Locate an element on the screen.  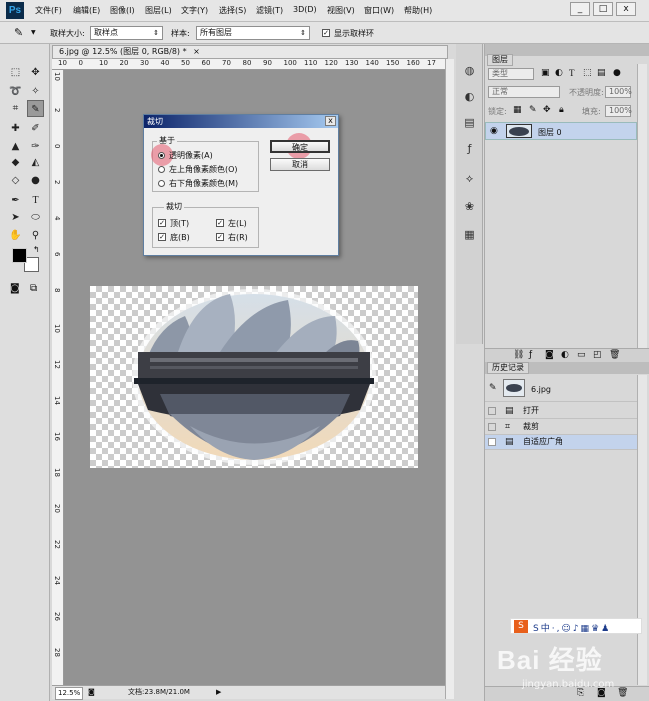
show-ring-checkbox: ✓ is located at coordinates (326, 33).